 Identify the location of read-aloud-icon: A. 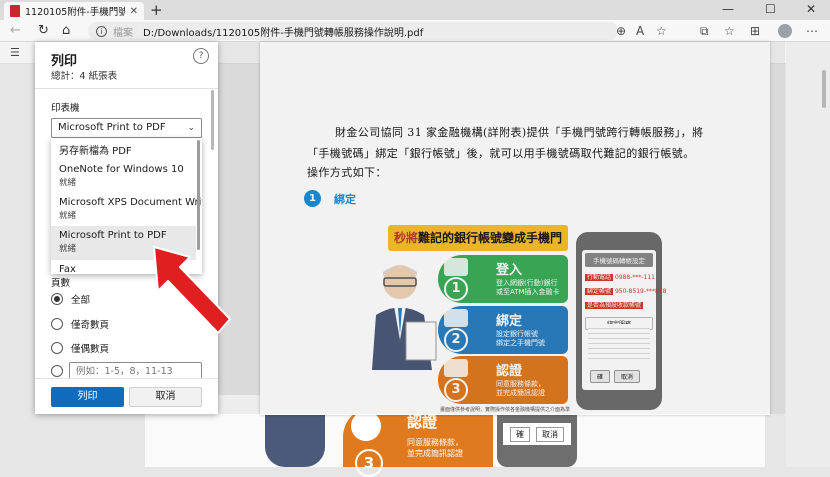
(640, 31).